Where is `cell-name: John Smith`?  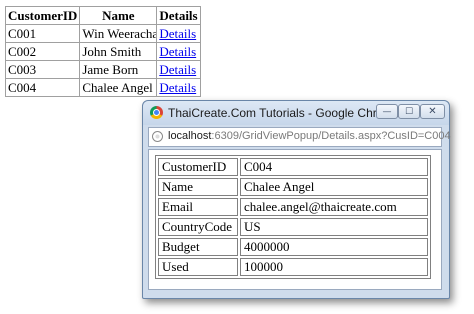
cell-name: John Smith is located at coordinates (118, 51).